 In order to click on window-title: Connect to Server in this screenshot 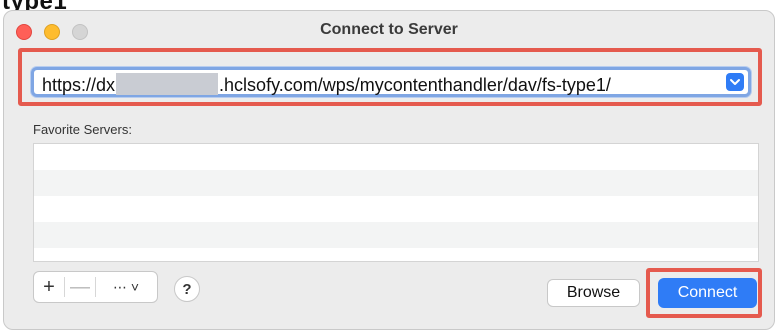, I will do `click(389, 29)`.